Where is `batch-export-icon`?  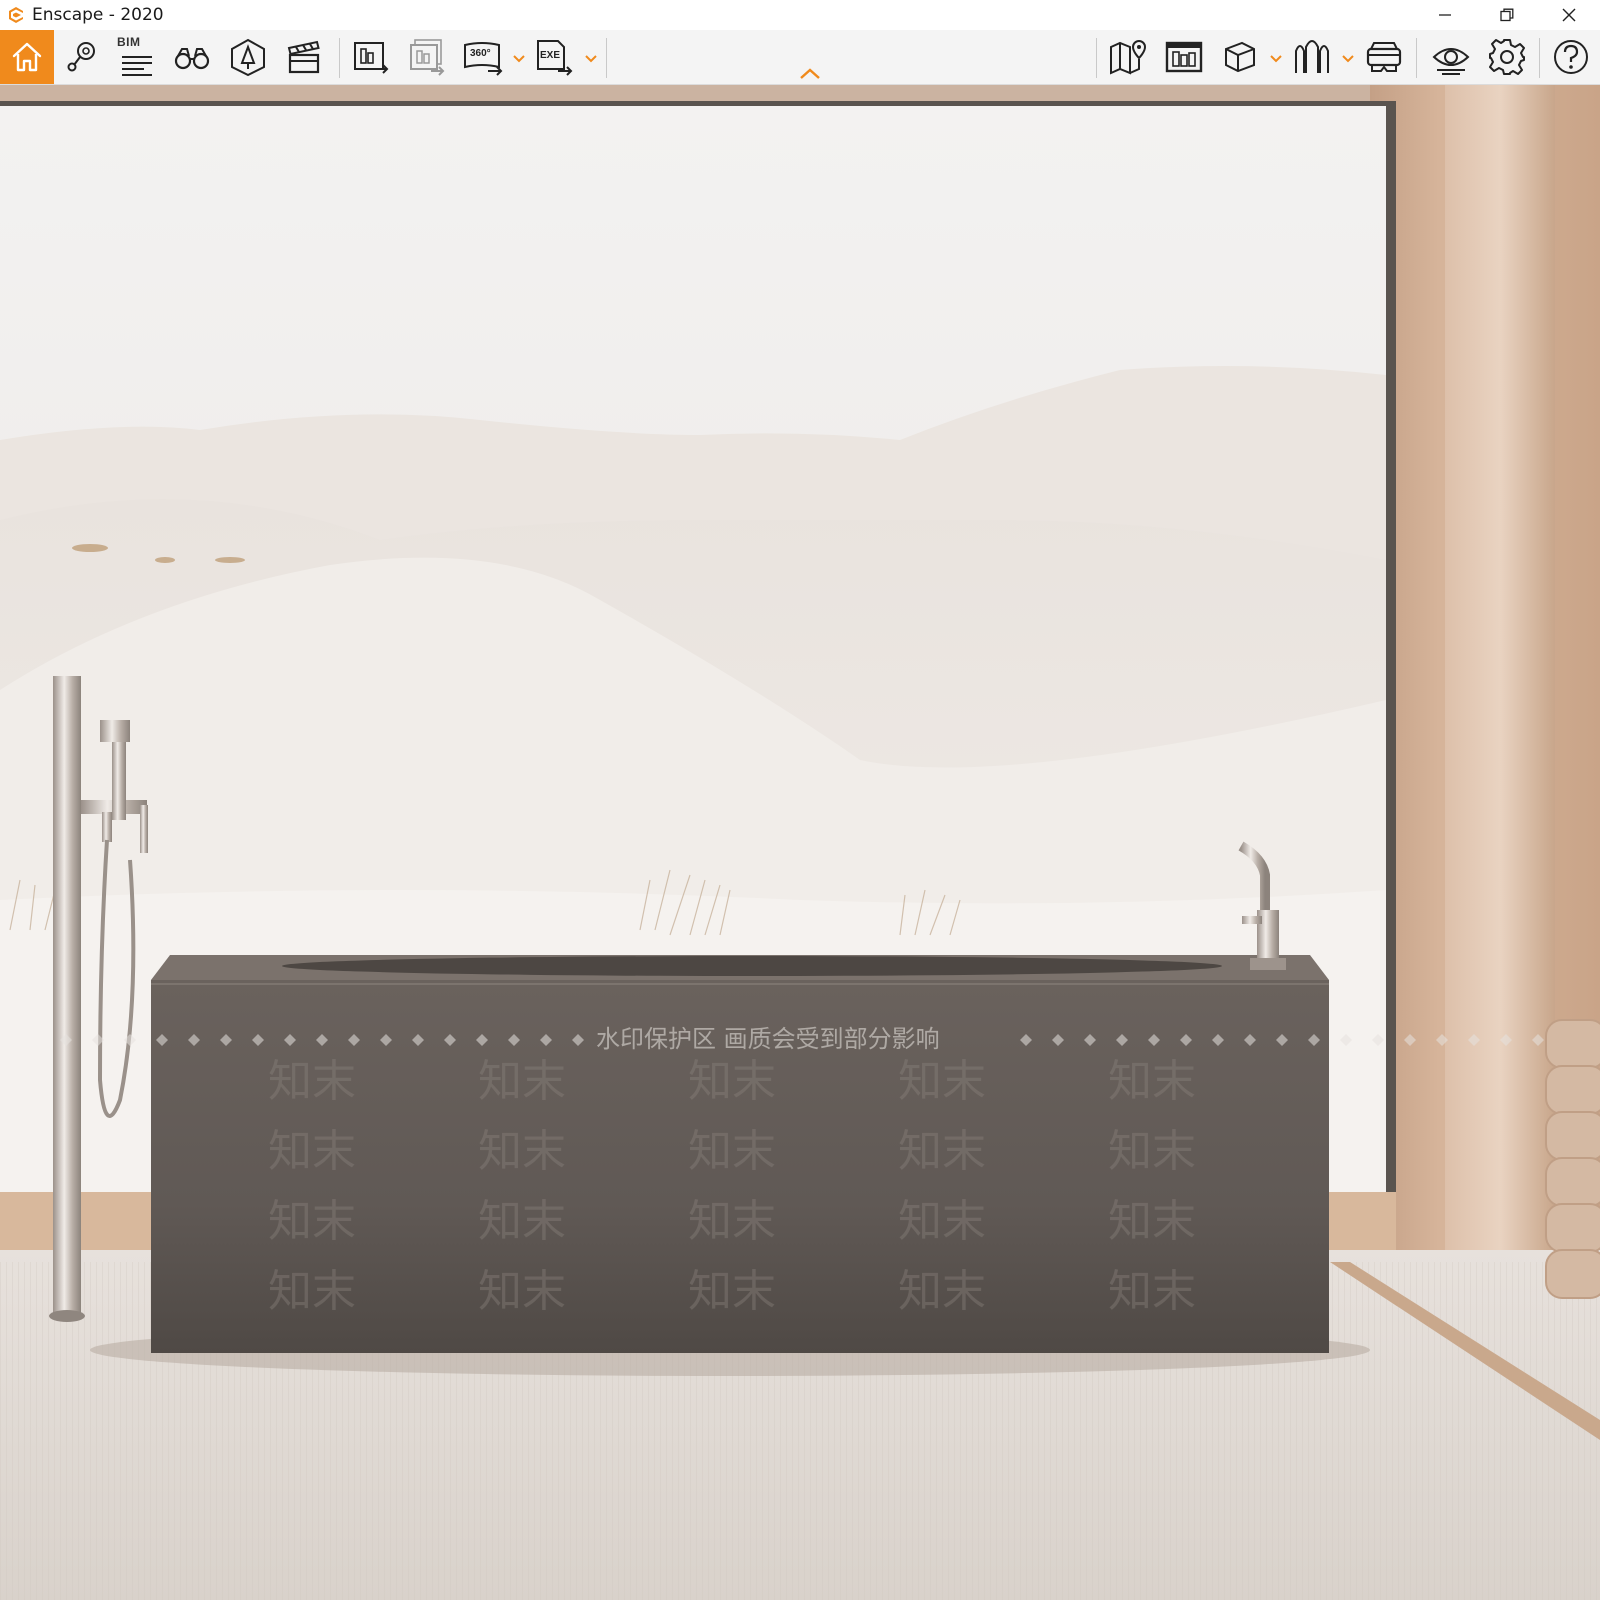
batch-export-icon is located at coordinates (427, 57).